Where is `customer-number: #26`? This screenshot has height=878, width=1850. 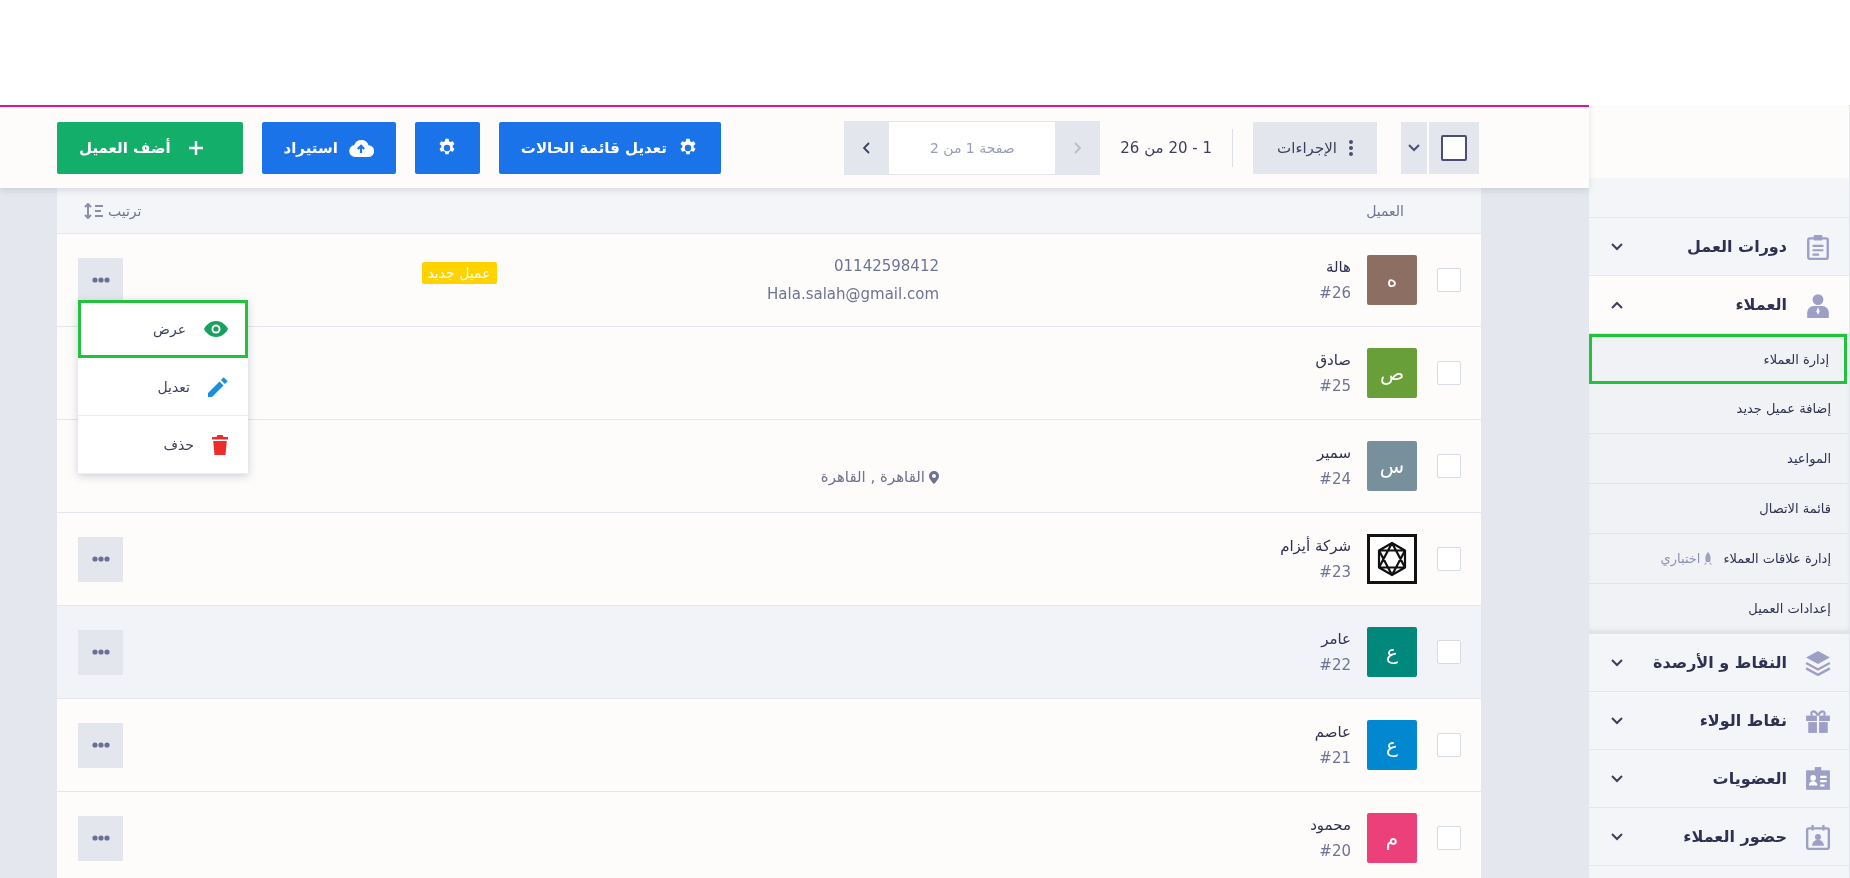
customer-number: #26 is located at coordinates (1335, 293).